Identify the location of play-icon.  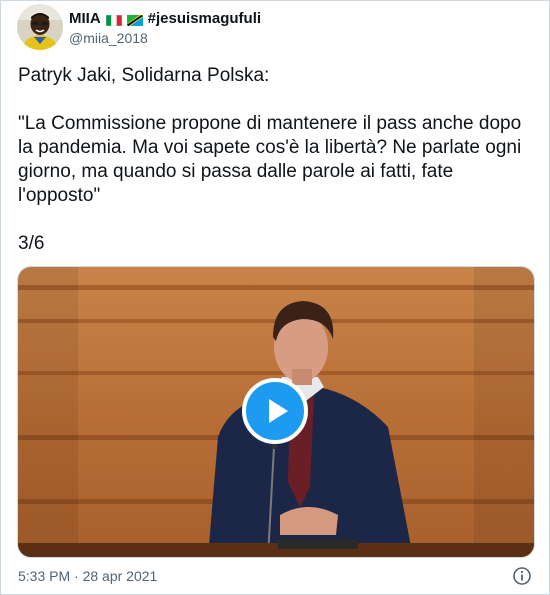
(278, 411).